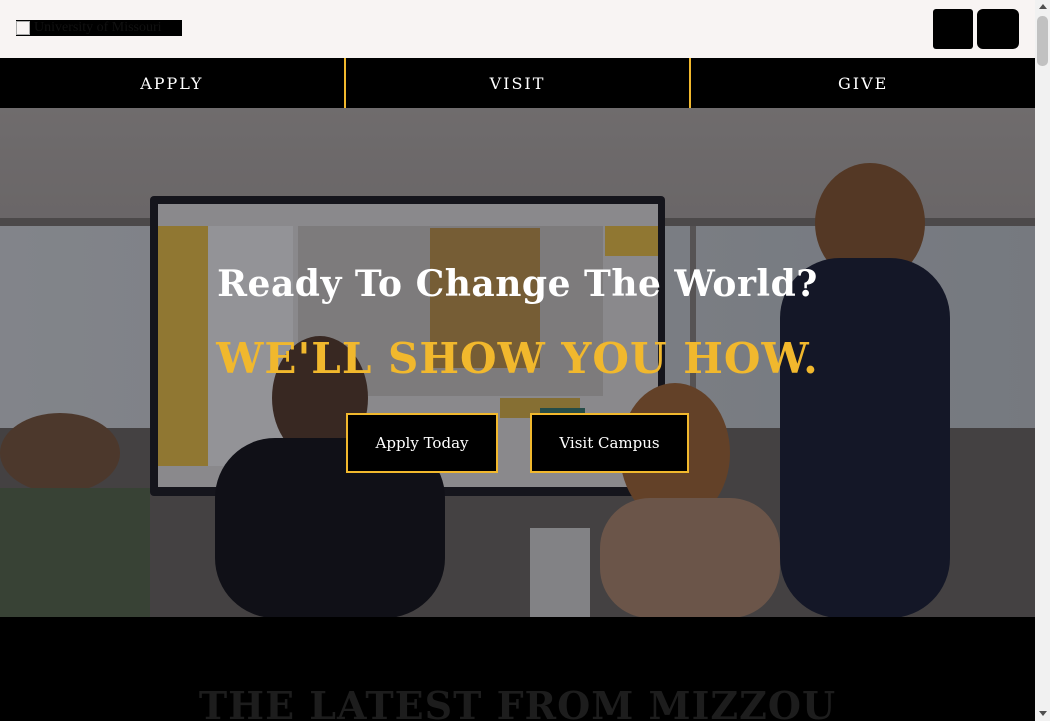 This screenshot has width=1050, height=721. I want to click on nav-apply: APPLY, so click(172, 83).